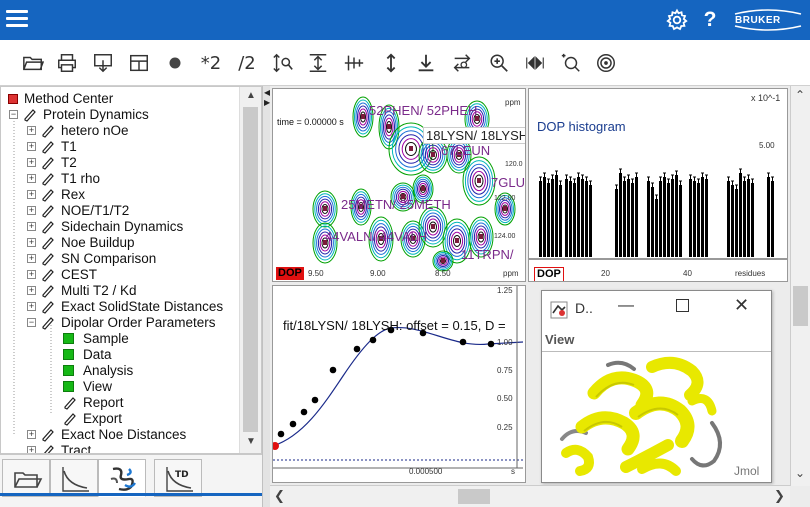 The width and height of the screenshot is (810, 507). Describe the element at coordinates (251, 443) in the screenshot. I see `scroll-down-icon: ▼` at that location.